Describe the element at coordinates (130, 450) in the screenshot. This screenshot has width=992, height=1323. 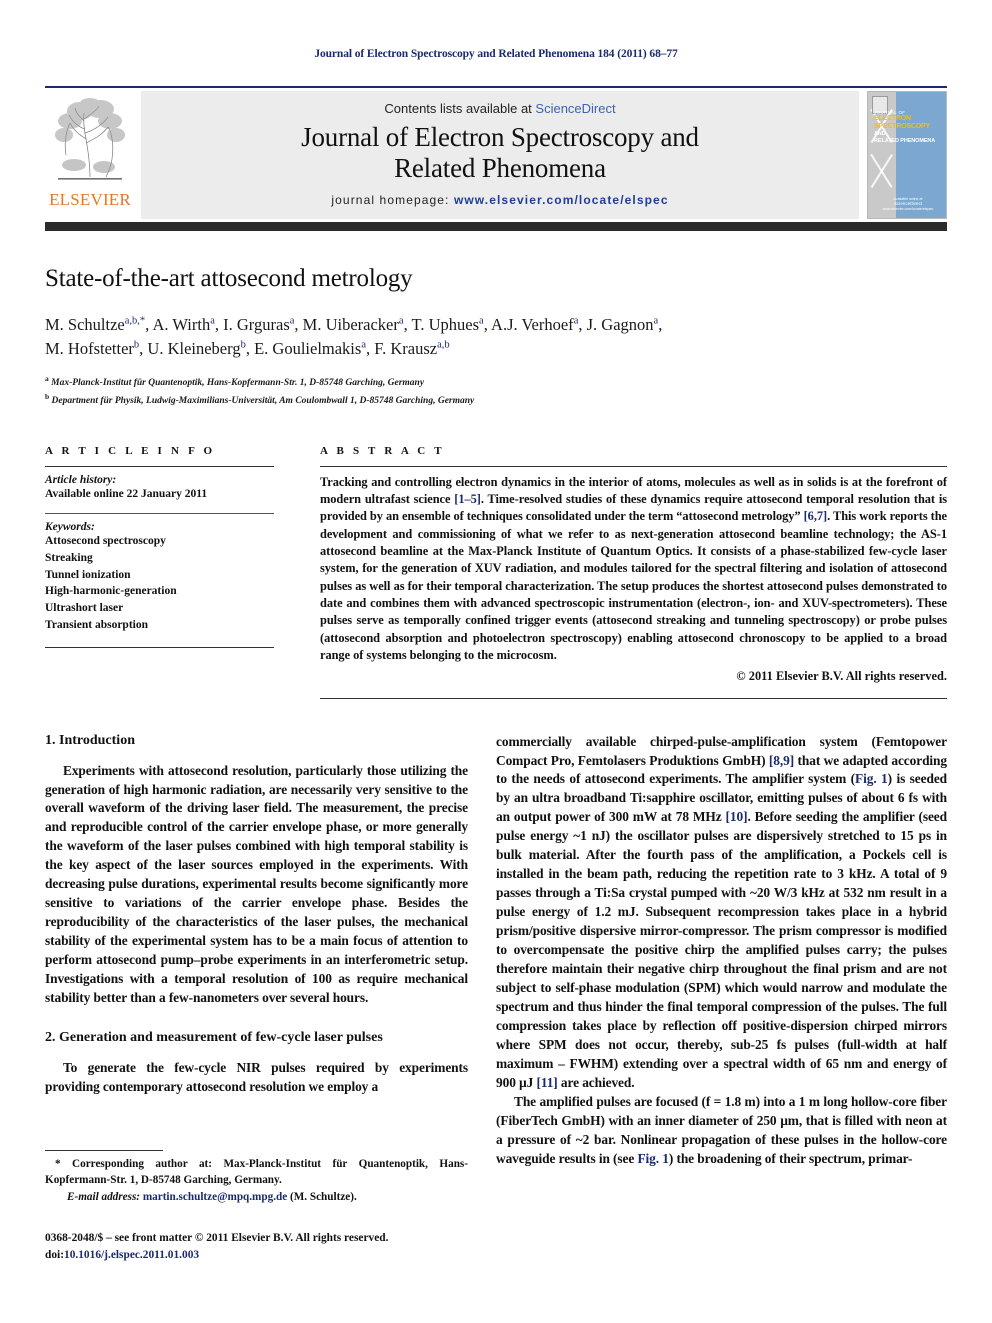
I see `article-info-heading: A R T I C L E I N F O` at that location.